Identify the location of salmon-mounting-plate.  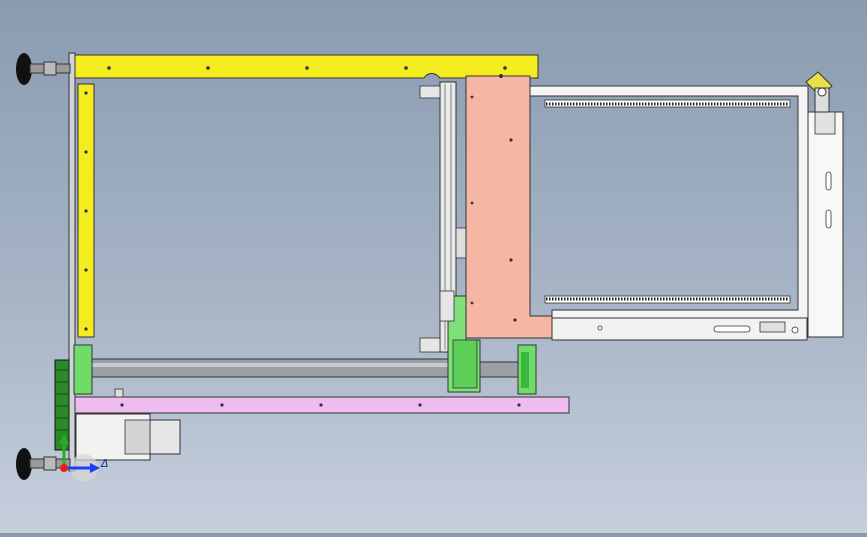
(509, 207).